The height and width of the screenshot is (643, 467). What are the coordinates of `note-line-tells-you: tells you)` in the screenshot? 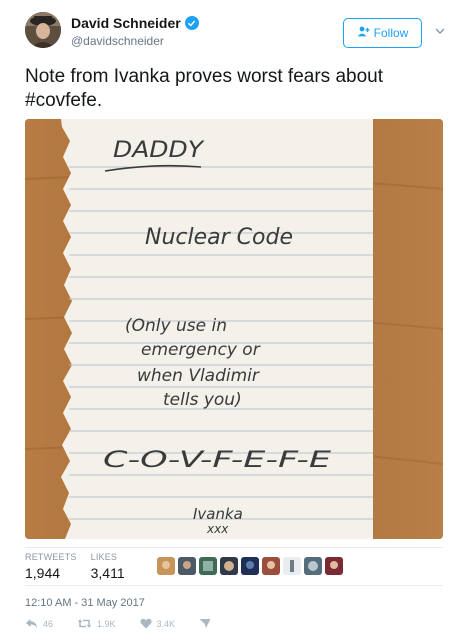 It's located at (202, 400).